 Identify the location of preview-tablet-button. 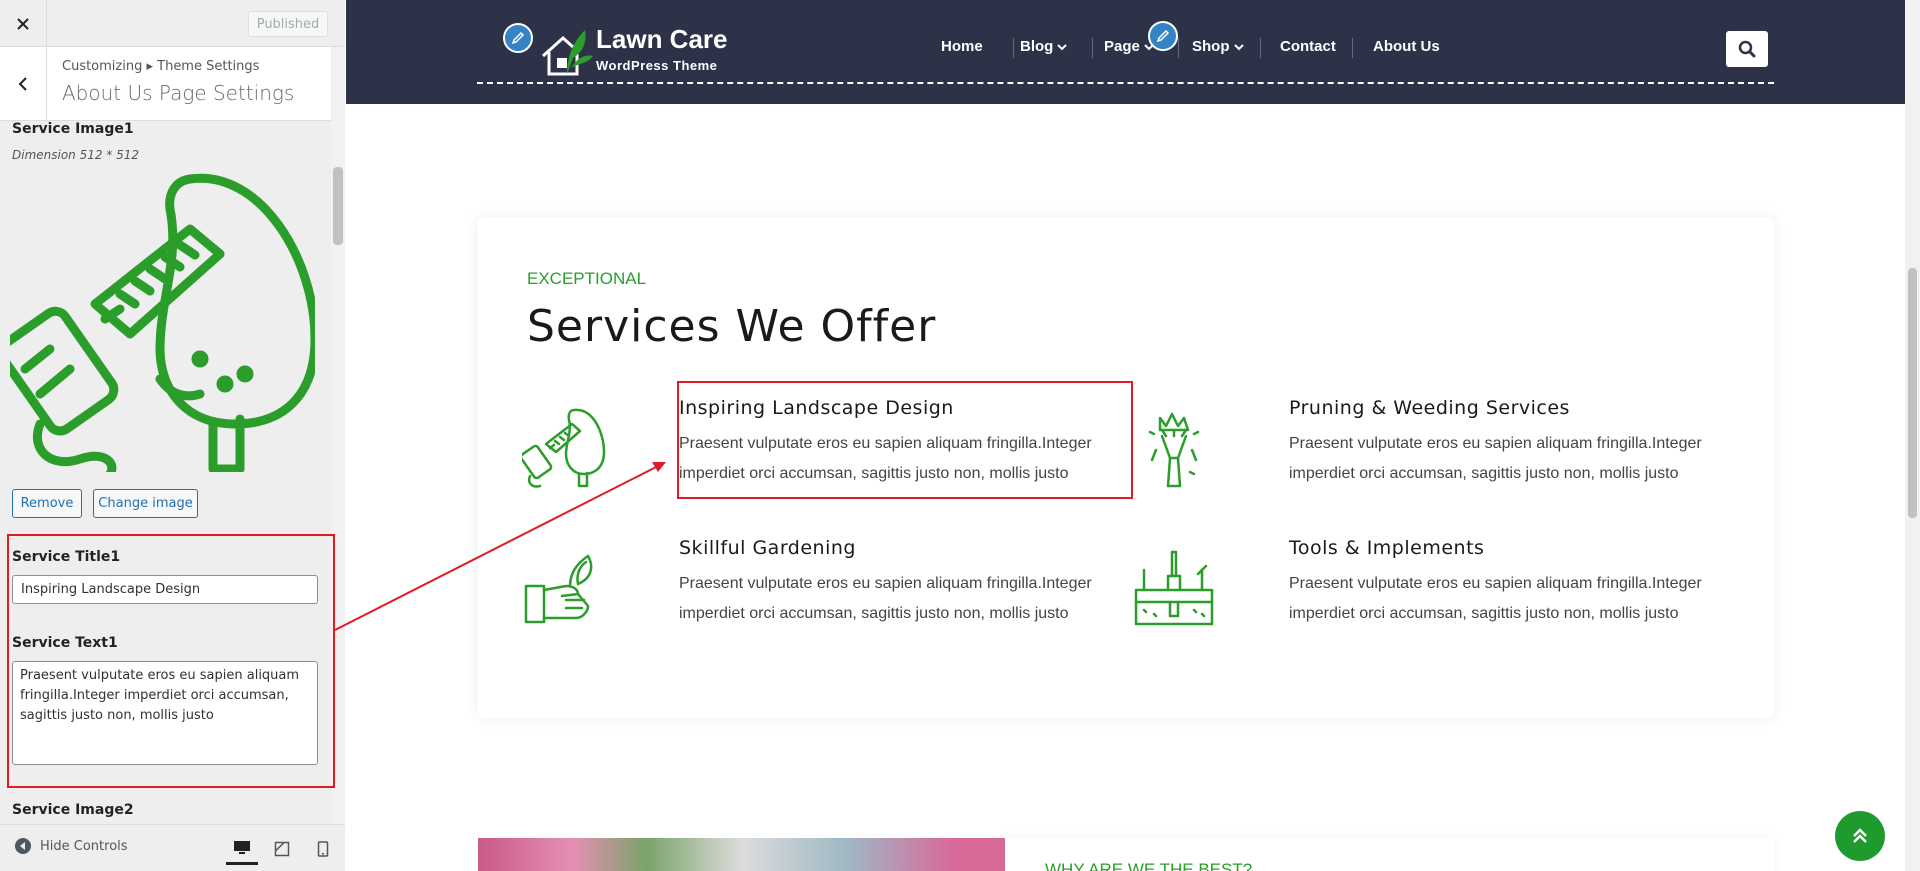
(282, 849).